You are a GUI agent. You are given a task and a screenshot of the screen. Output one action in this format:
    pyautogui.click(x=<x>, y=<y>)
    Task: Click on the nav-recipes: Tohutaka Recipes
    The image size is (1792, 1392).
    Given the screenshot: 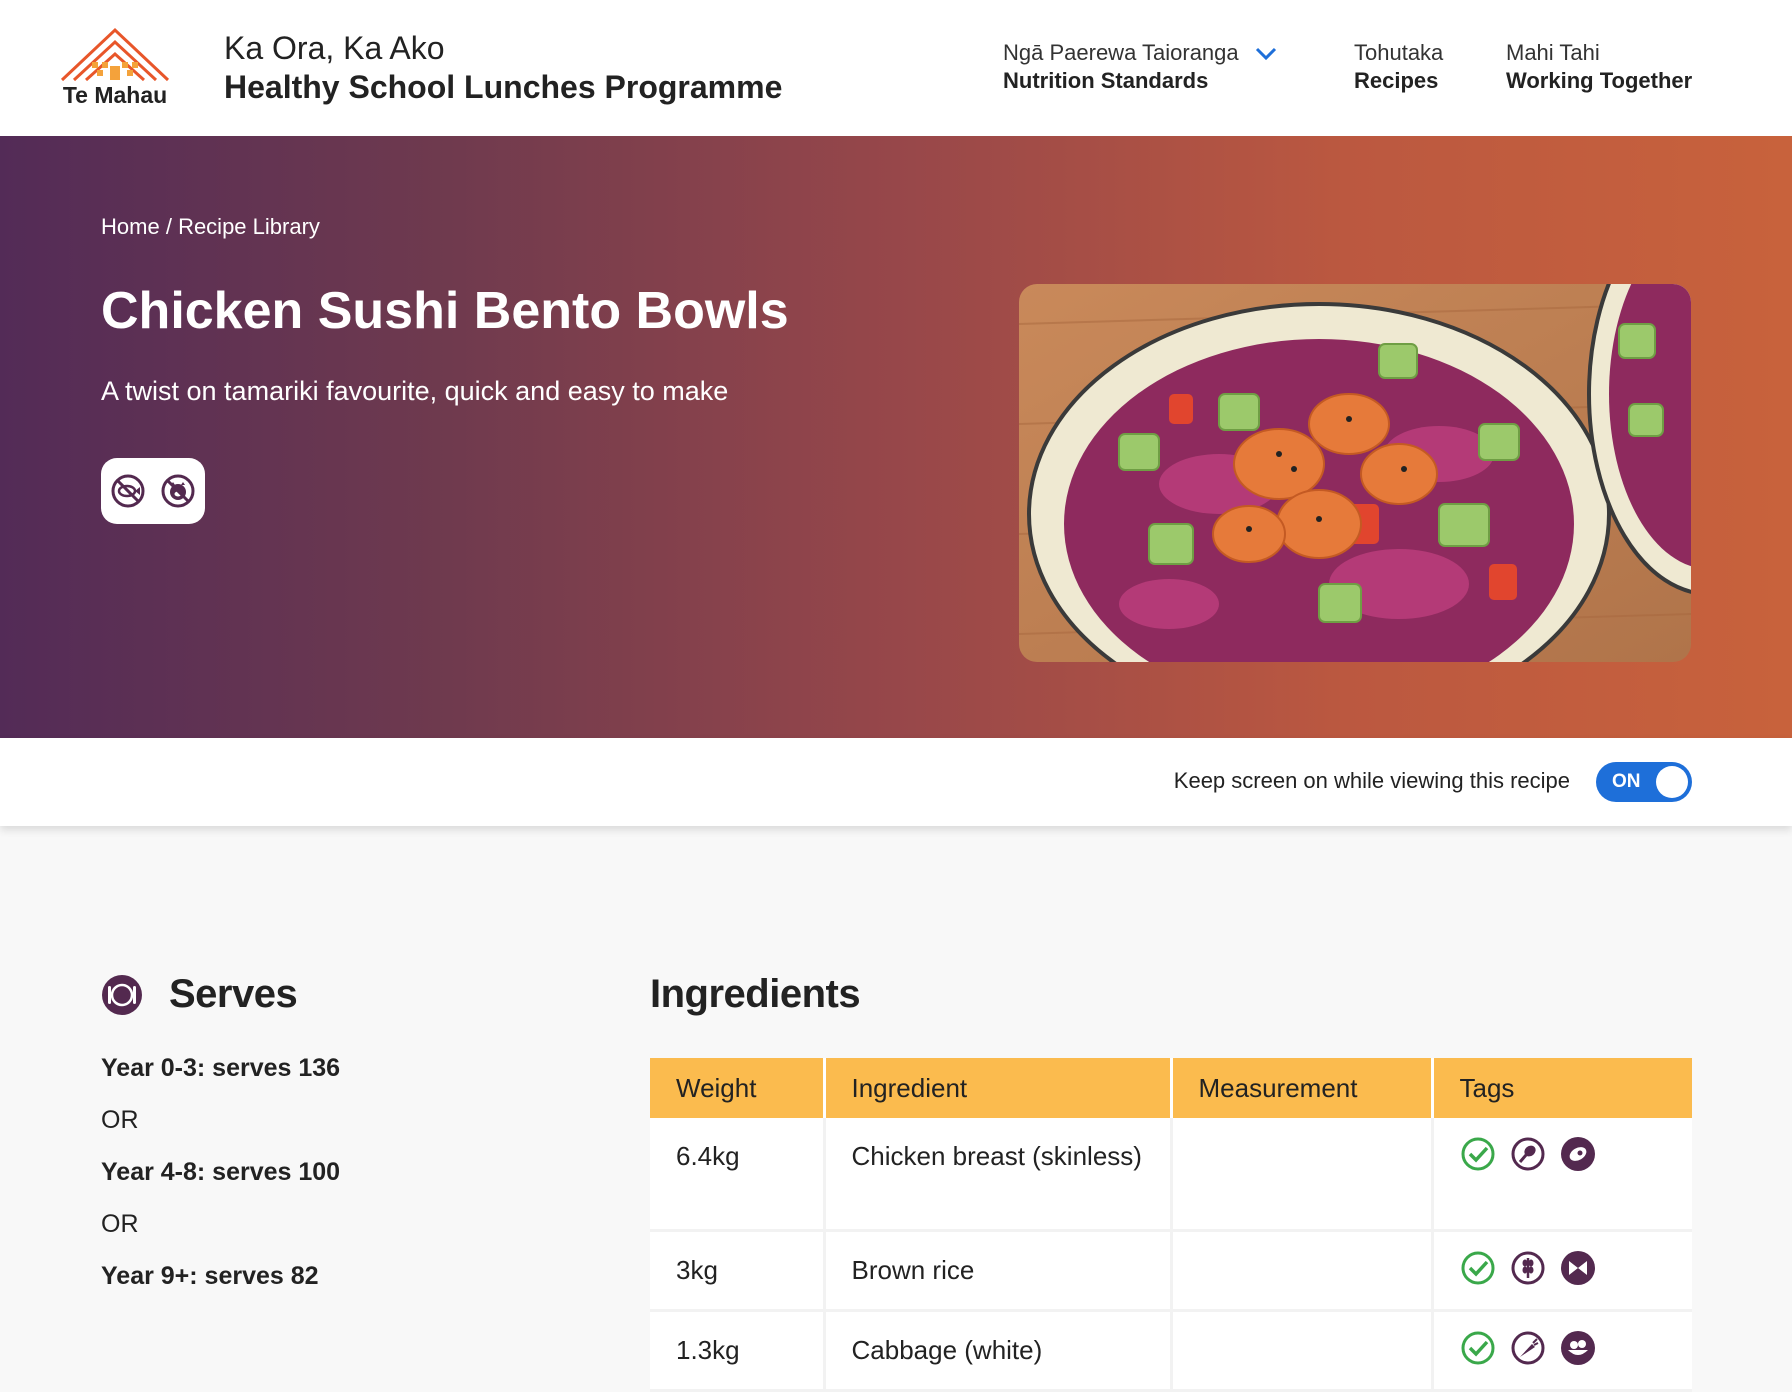 What is the action you would take?
    pyautogui.click(x=1398, y=67)
    